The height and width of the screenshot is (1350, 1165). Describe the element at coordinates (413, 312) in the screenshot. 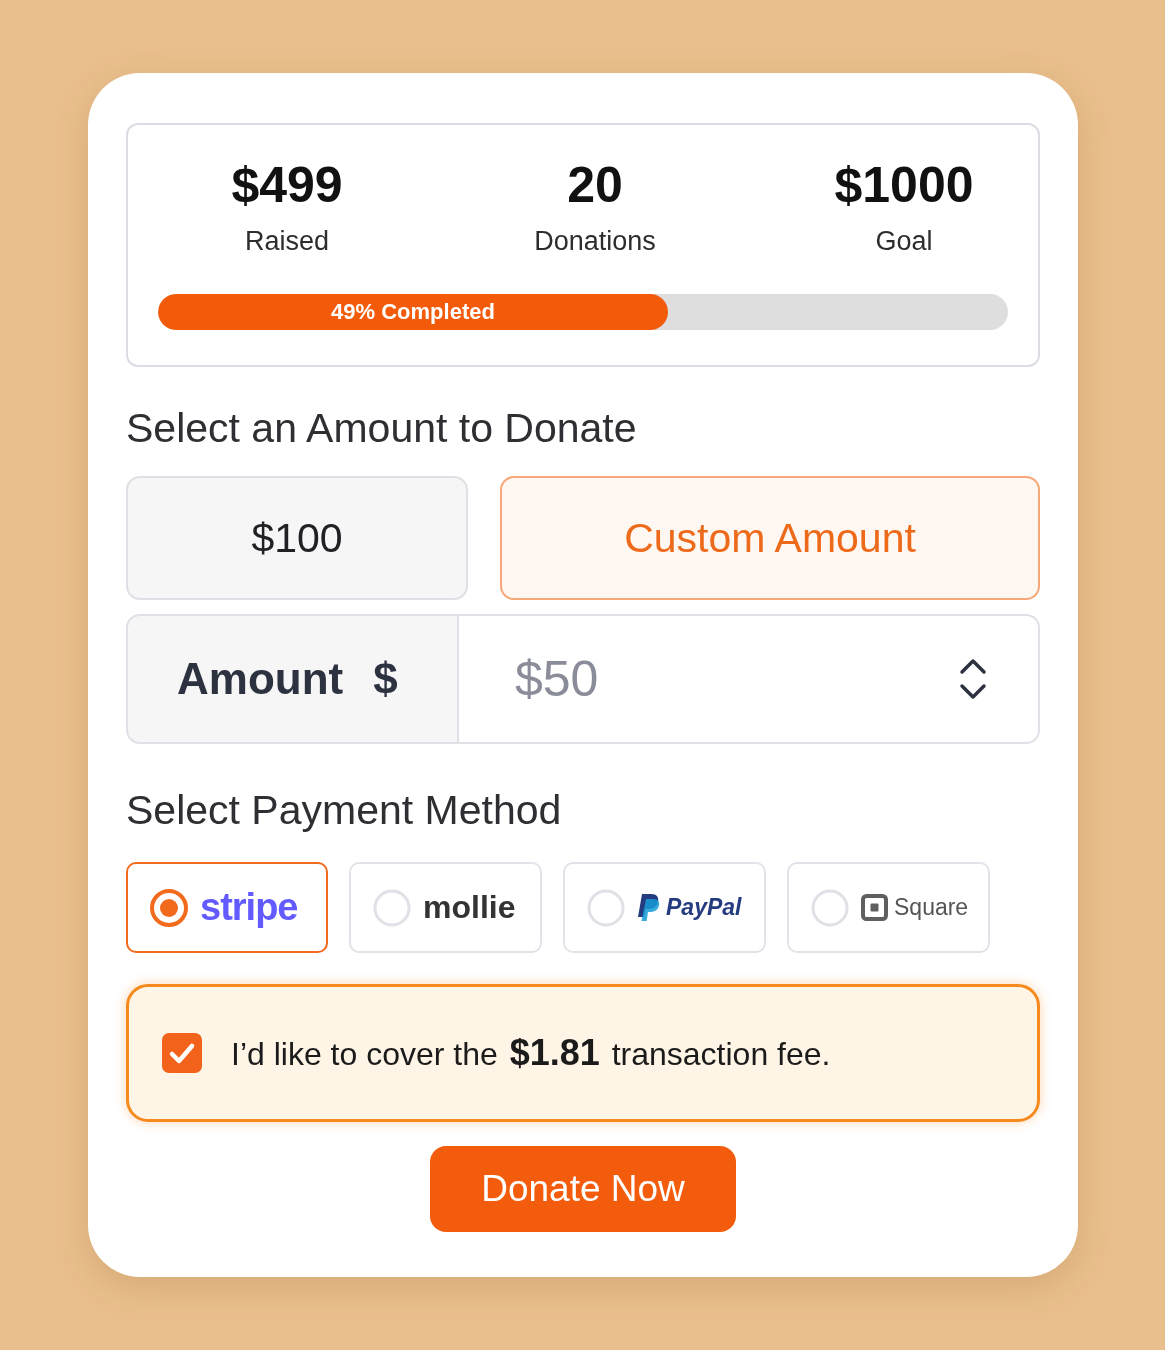

I see `progress-label: 49% Completed` at that location.